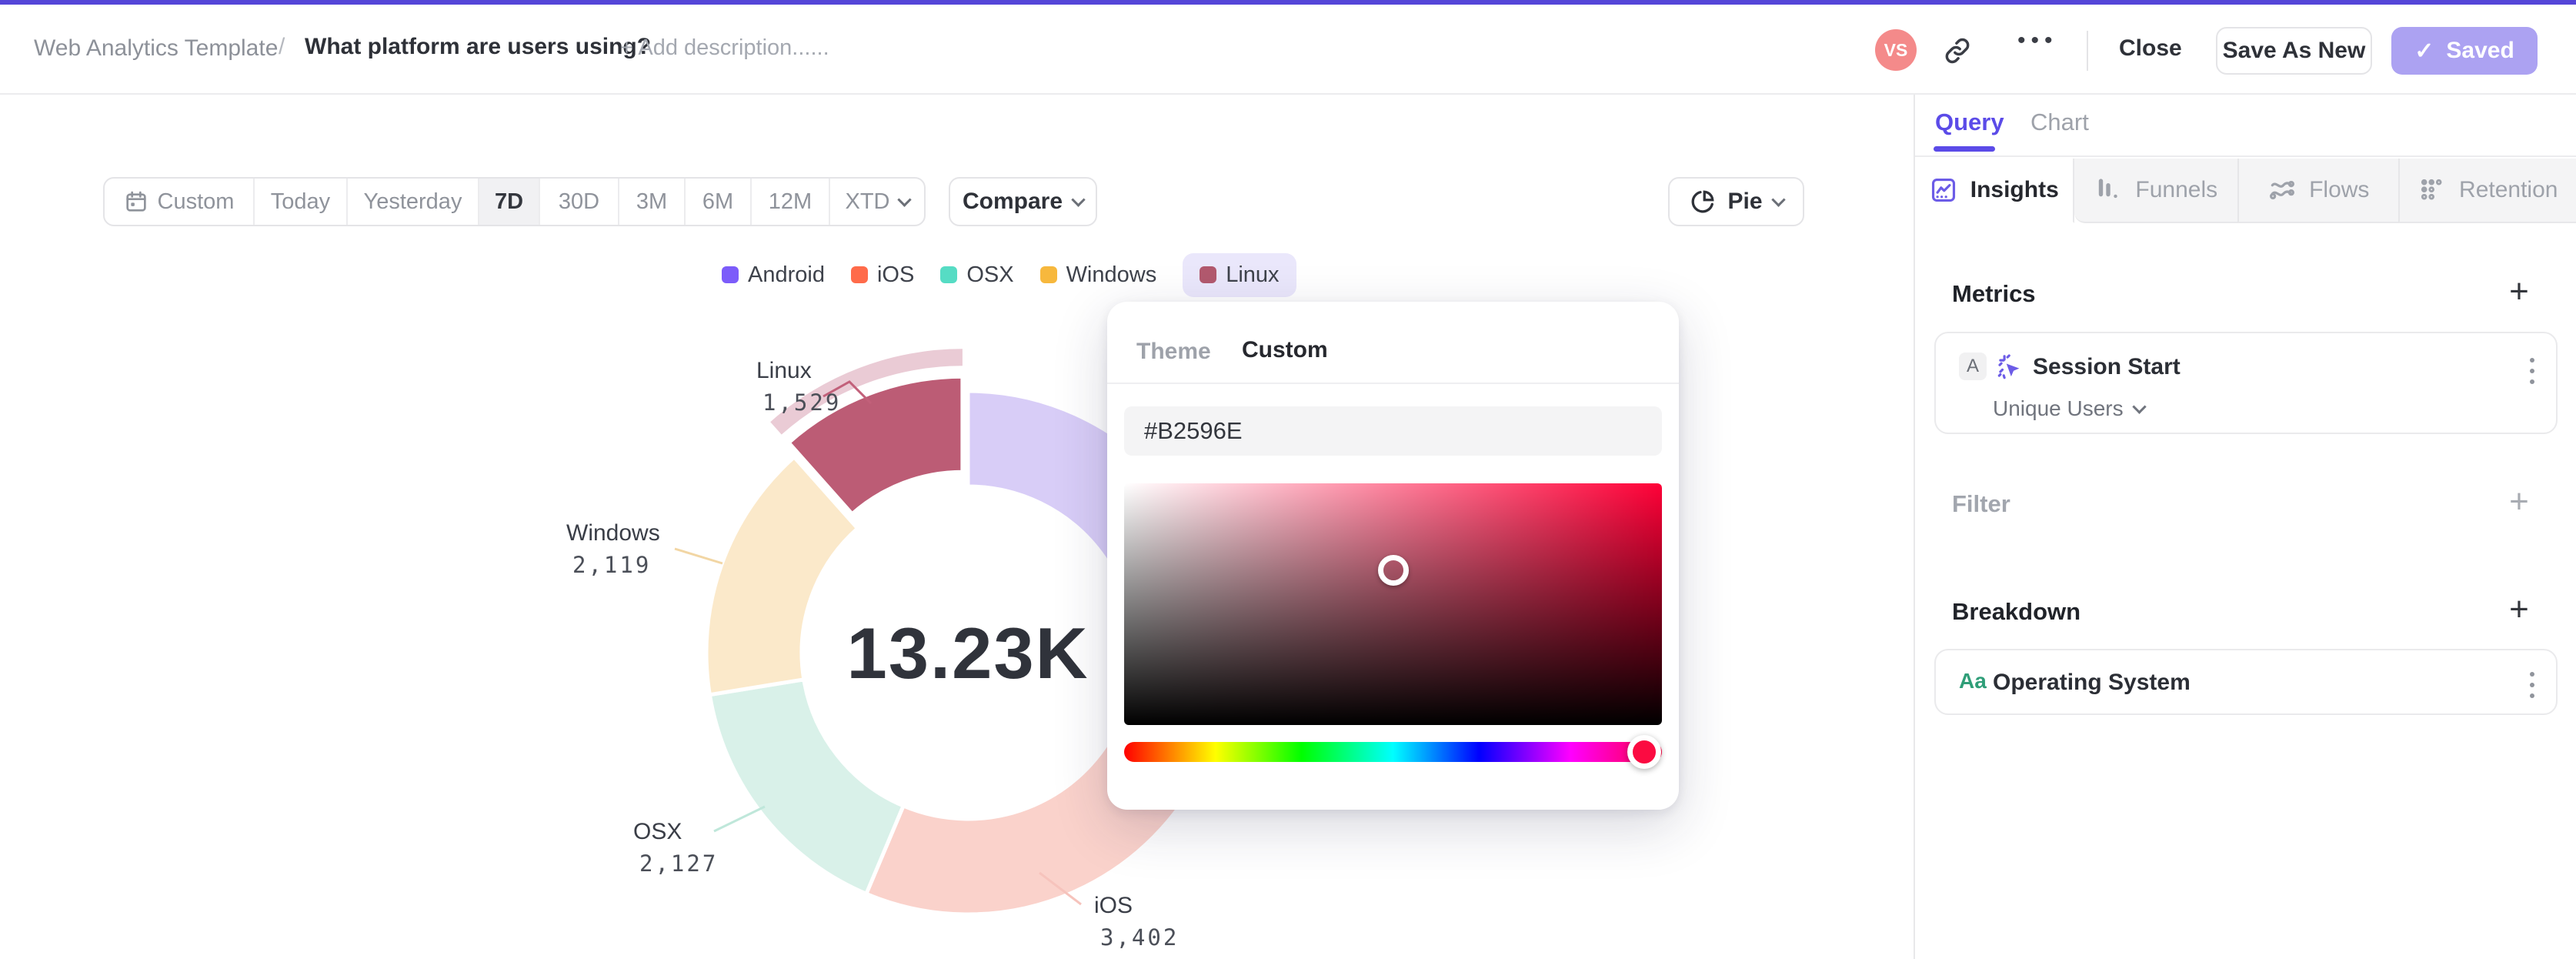  Describe the element at coordinates (135, 201) in the screenshot. I see `calendar-icon` at that location.